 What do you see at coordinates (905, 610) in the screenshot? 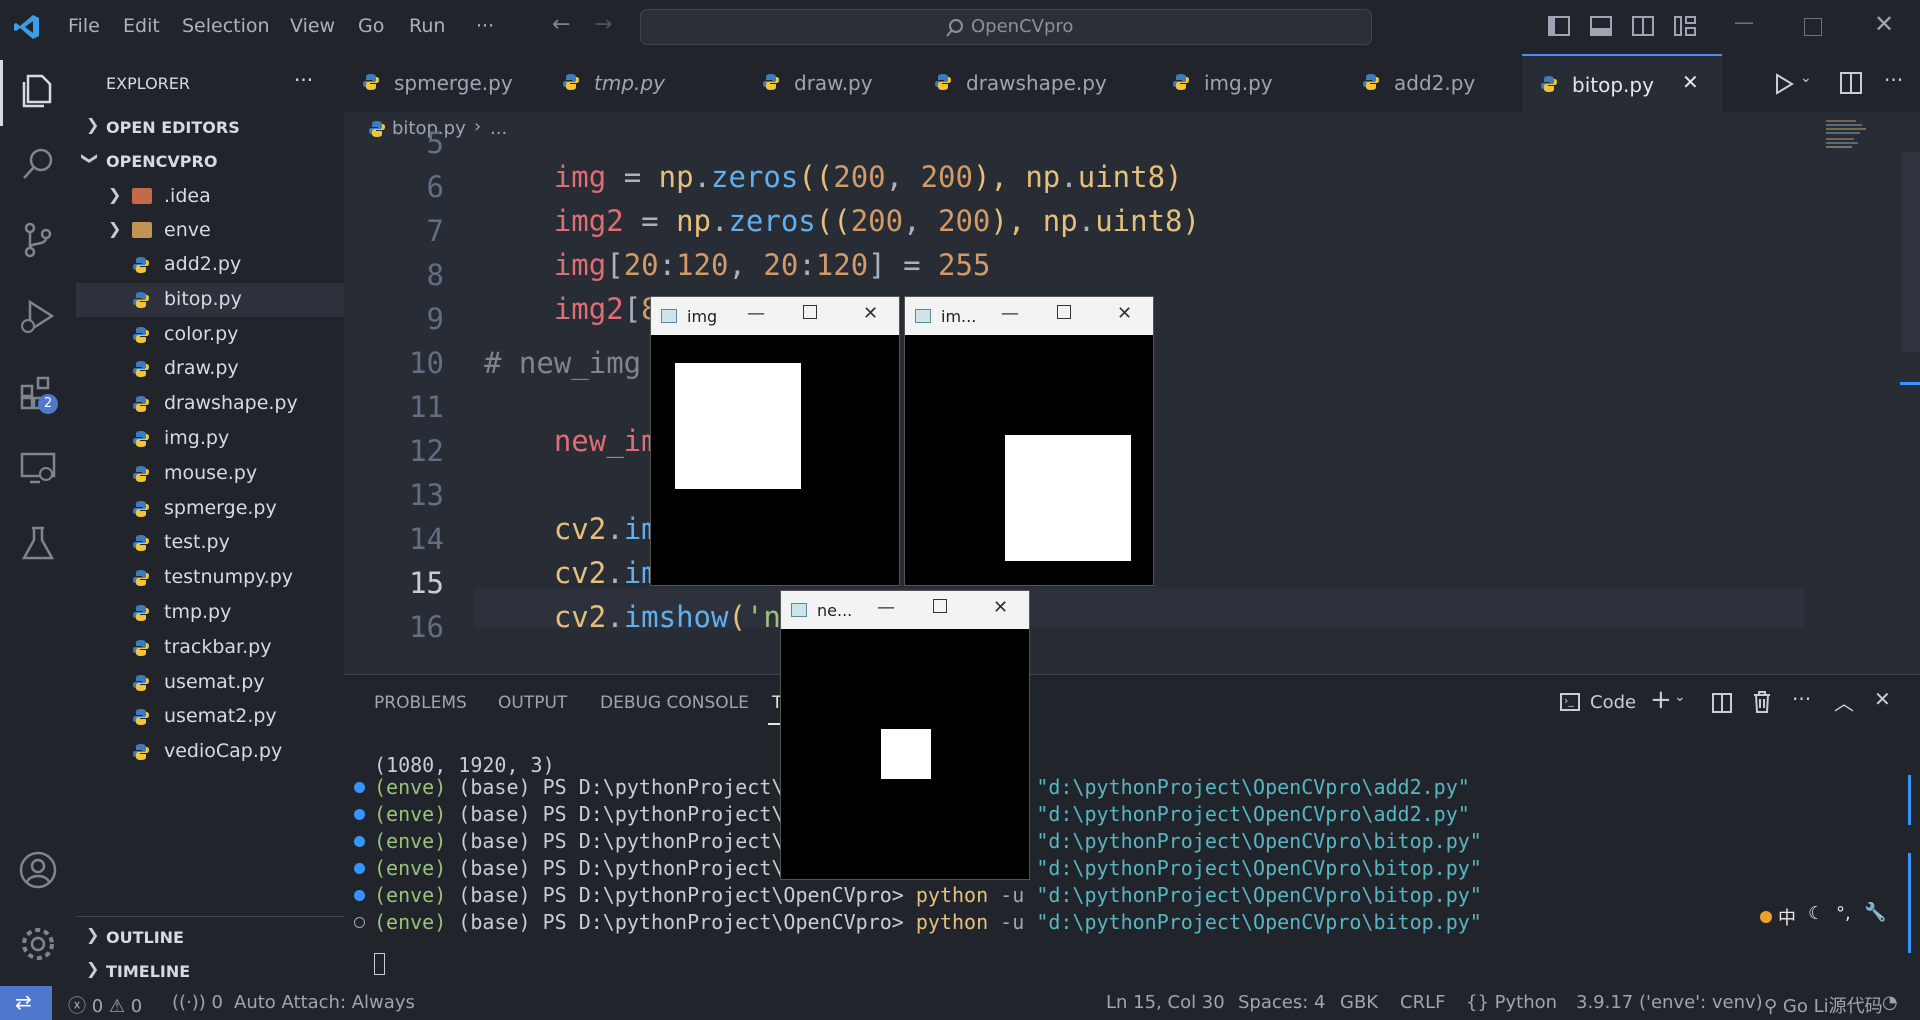
I see `cv-window-titlebar: ne... — ✕` at bounding box center [905, 610].